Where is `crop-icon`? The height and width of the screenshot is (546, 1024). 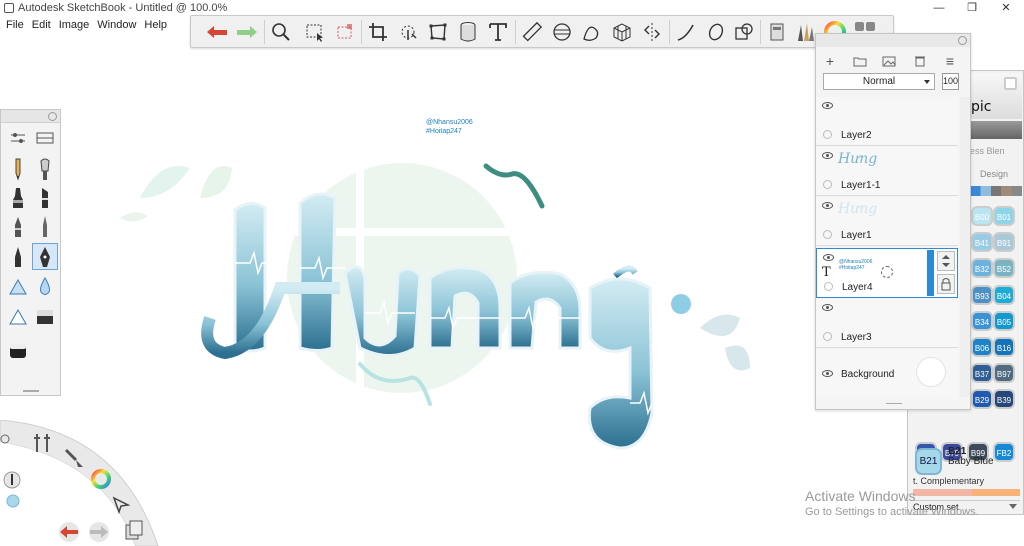
crop-icon is located at coordinates (378, 32).